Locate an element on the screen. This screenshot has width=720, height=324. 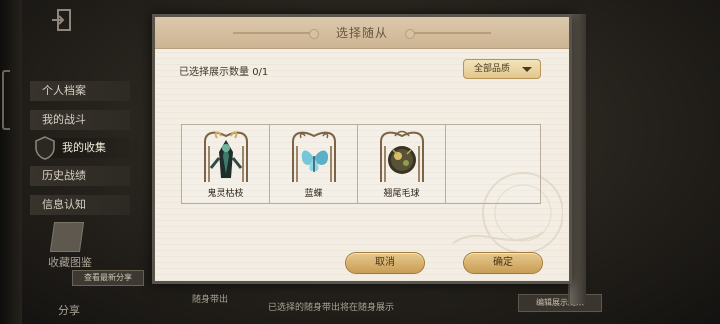
dialog-title: 选择随从 is located at coordinates (361, 33).